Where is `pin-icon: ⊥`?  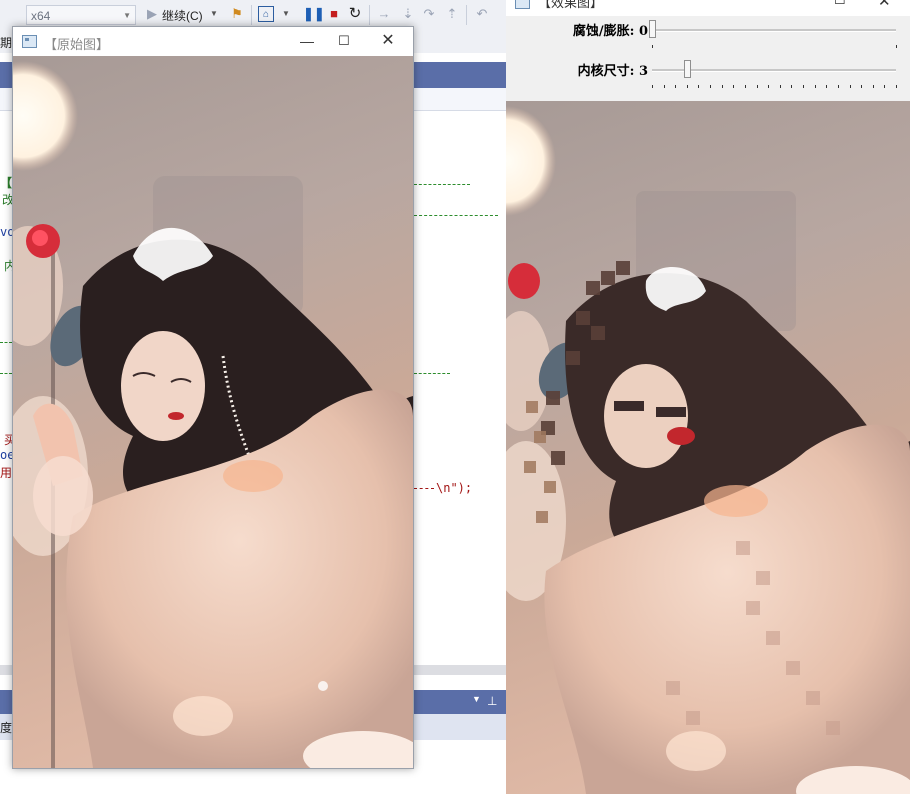 pin-icon: ⊥ is located at coordinates (492, 701).